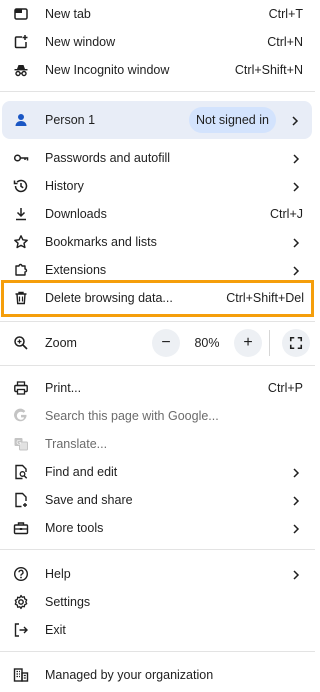 The width and height of the screenshot is (320, 692). Describe the element at coordinates (157, 214) in the screenshot. I see `menu-item-downloads: Downloads Ctrl+J` at that location.